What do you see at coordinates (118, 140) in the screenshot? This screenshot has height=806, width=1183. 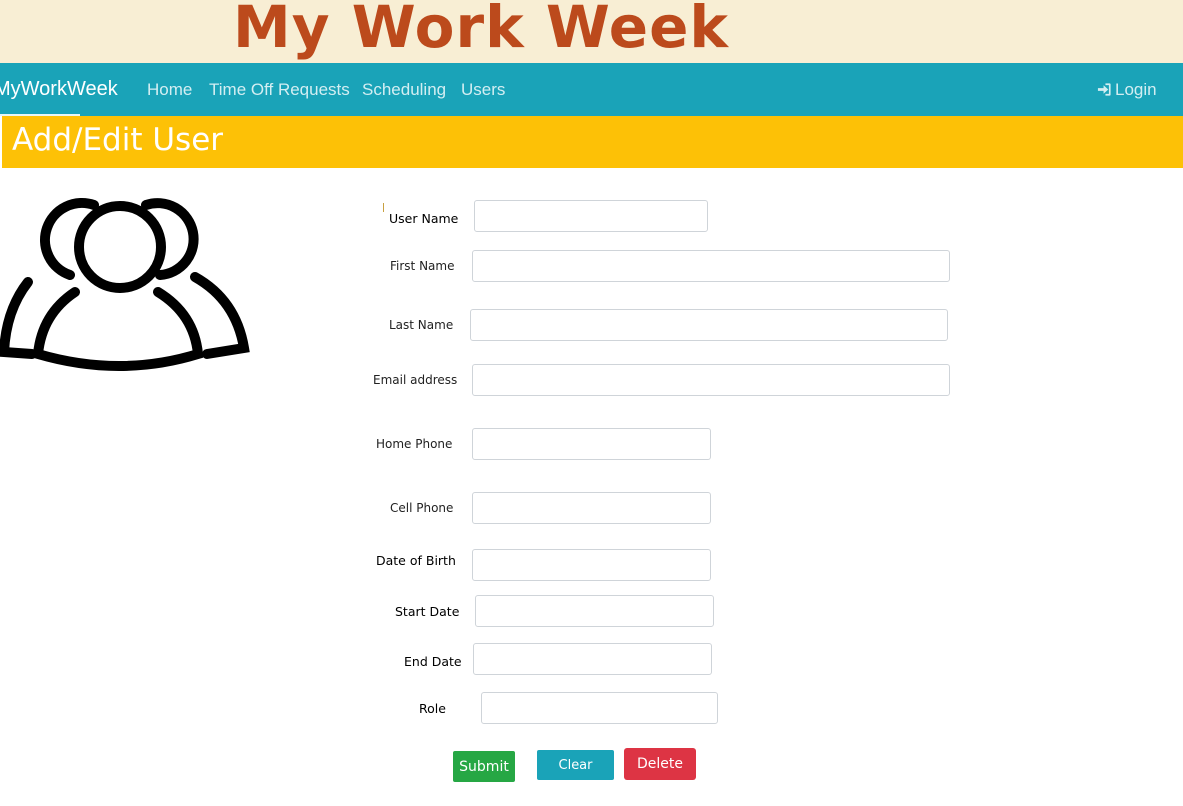 I see `page-title: Add/Edit User` at bounding box center [118, 140].